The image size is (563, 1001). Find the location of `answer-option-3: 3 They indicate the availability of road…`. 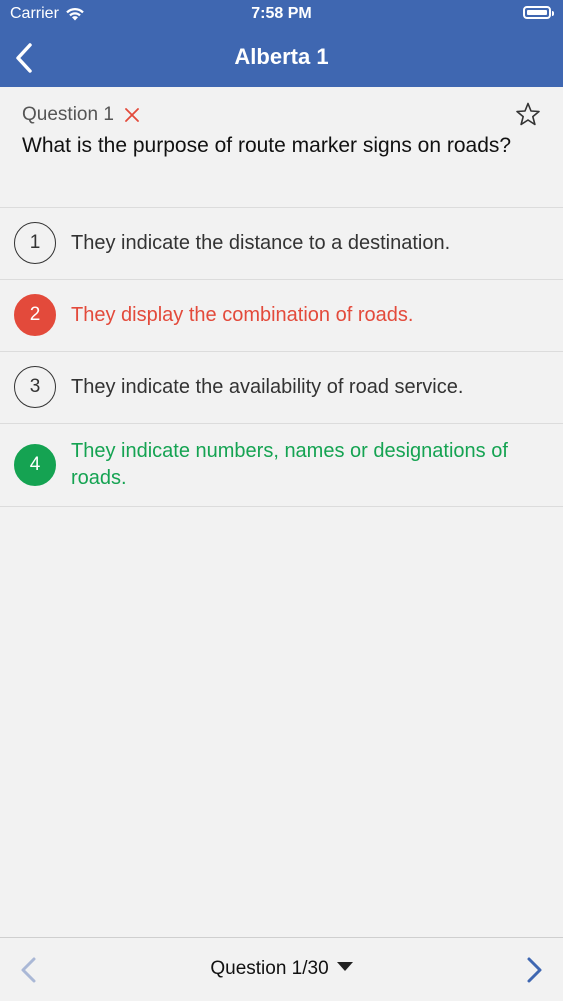

answer-option-3: 3 They indicate the availability of road… is located at coordinates (281, 388).